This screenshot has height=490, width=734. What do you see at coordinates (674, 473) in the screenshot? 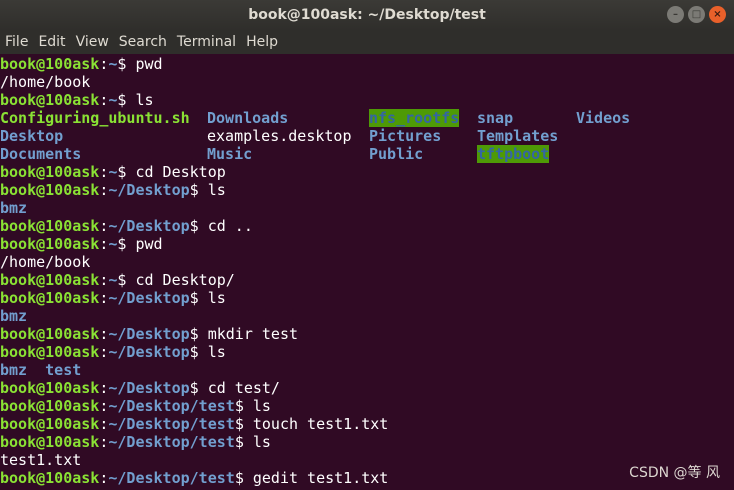
I see `watermark: CSDN @等 风` at bounding box center [674, 473].